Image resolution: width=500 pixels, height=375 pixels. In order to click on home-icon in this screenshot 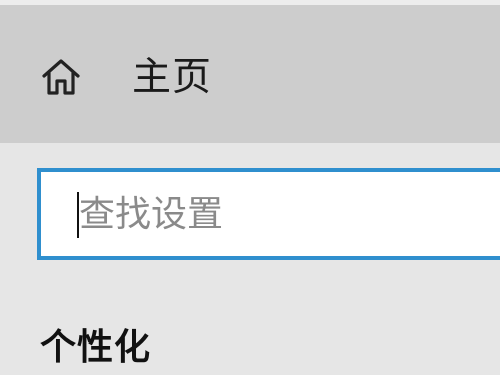, I will do `click(61, 77)`.